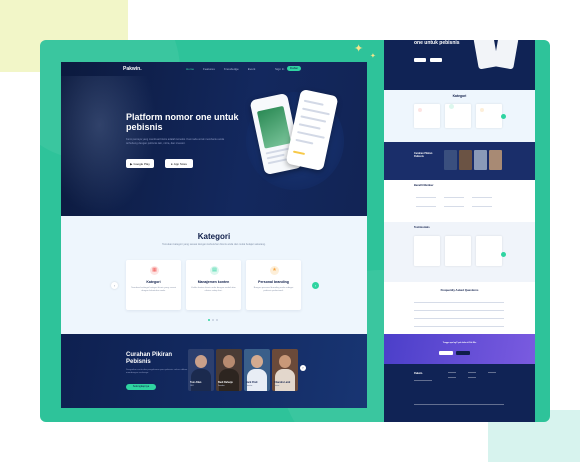 The image size is (580, 462). Describe the element at coordinates (213, 282) in the screenshot. I see `kategori-card-title: Manajemen konten` at that location.